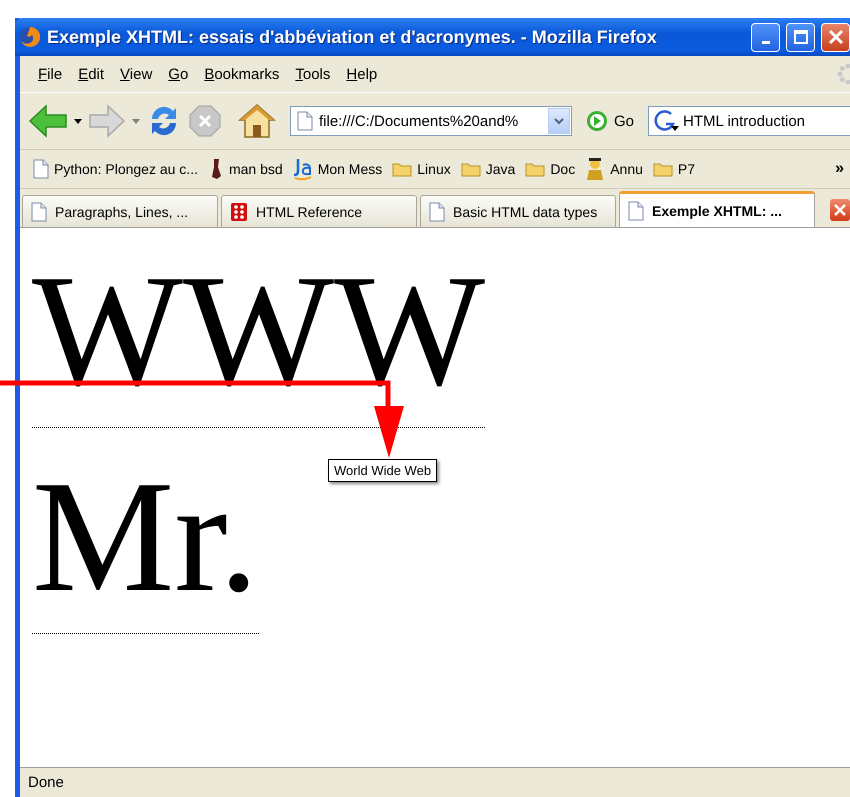 The height and width of the screenshot is (797, 850). What do you see at coordinates (488, 169) in the screenshot?
I see `bookmark-item: Java` at bounding box center [488, 169].